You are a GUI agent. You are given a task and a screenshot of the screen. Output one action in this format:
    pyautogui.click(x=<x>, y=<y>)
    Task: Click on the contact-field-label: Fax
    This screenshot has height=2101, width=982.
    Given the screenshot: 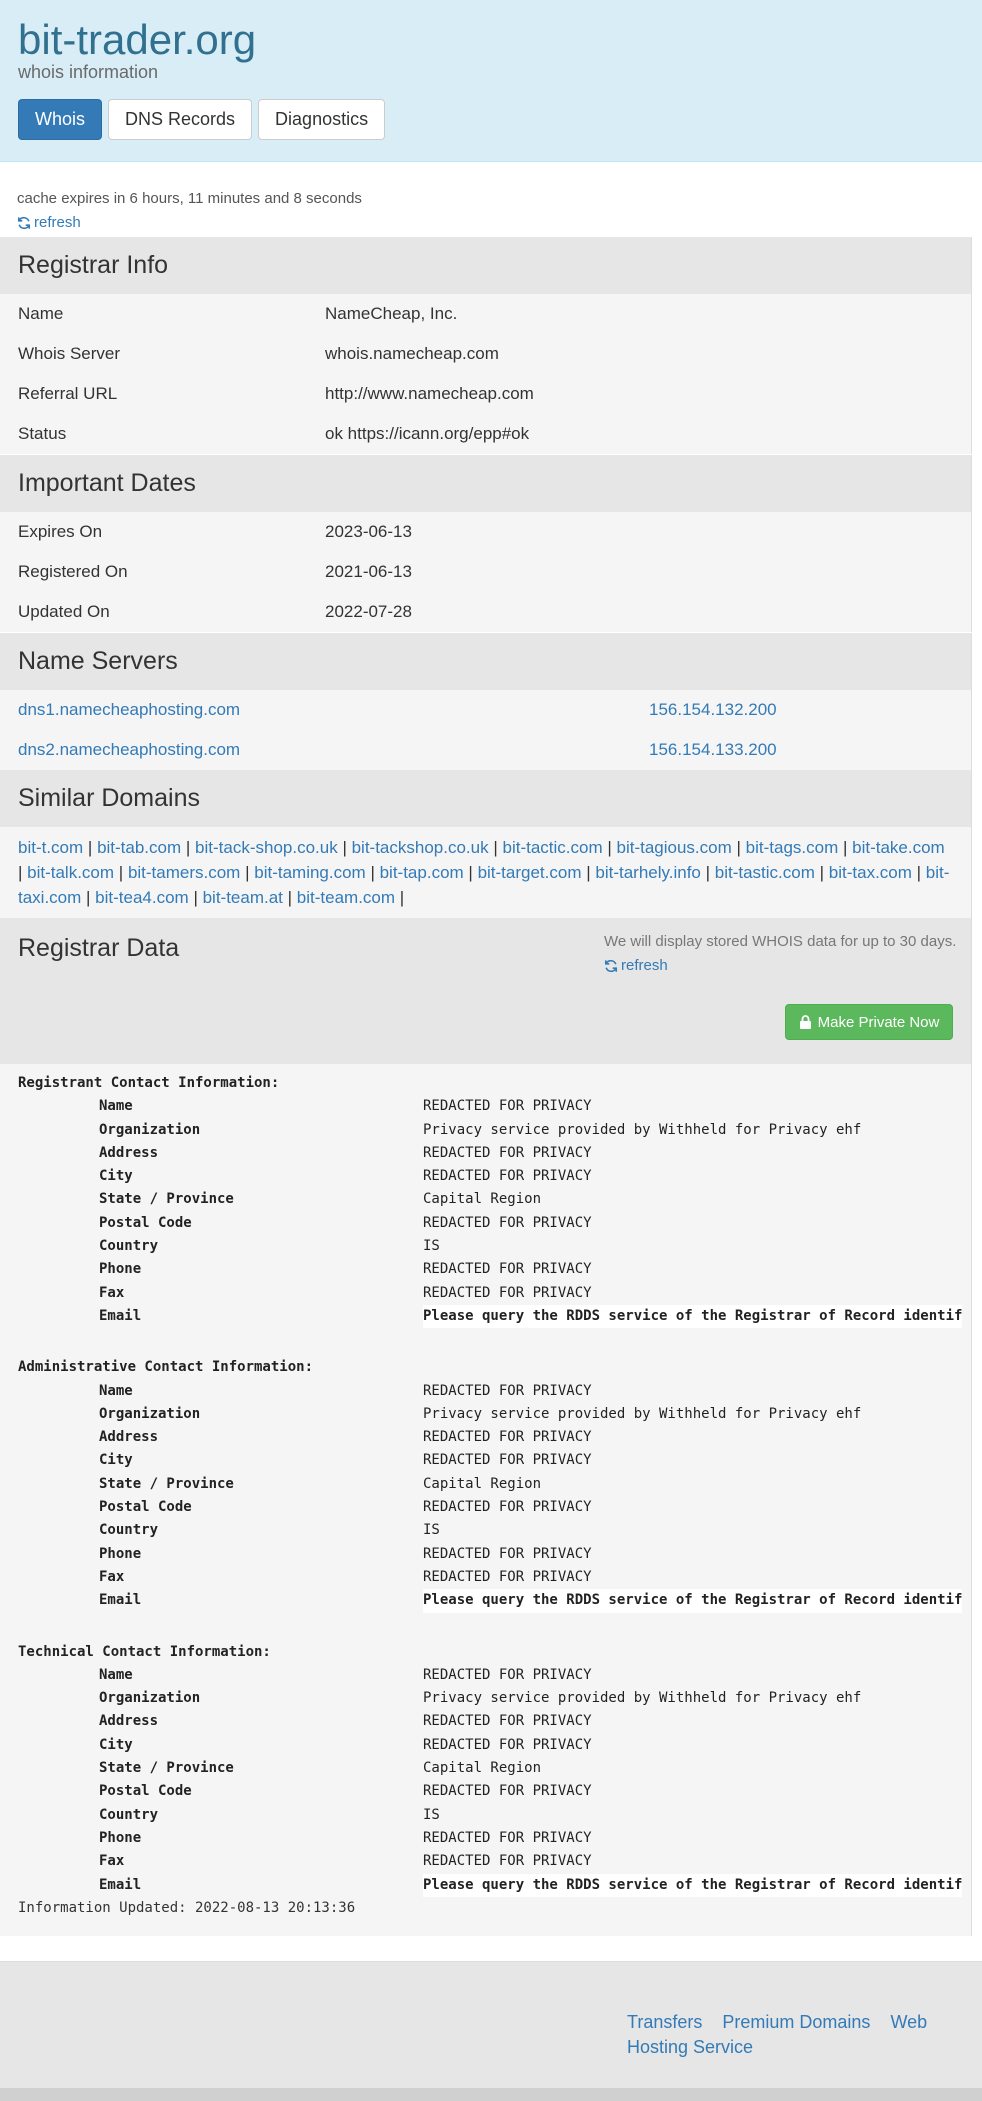 What is the action you would take?
    pyautogui.click(x=112, y=1576)
    